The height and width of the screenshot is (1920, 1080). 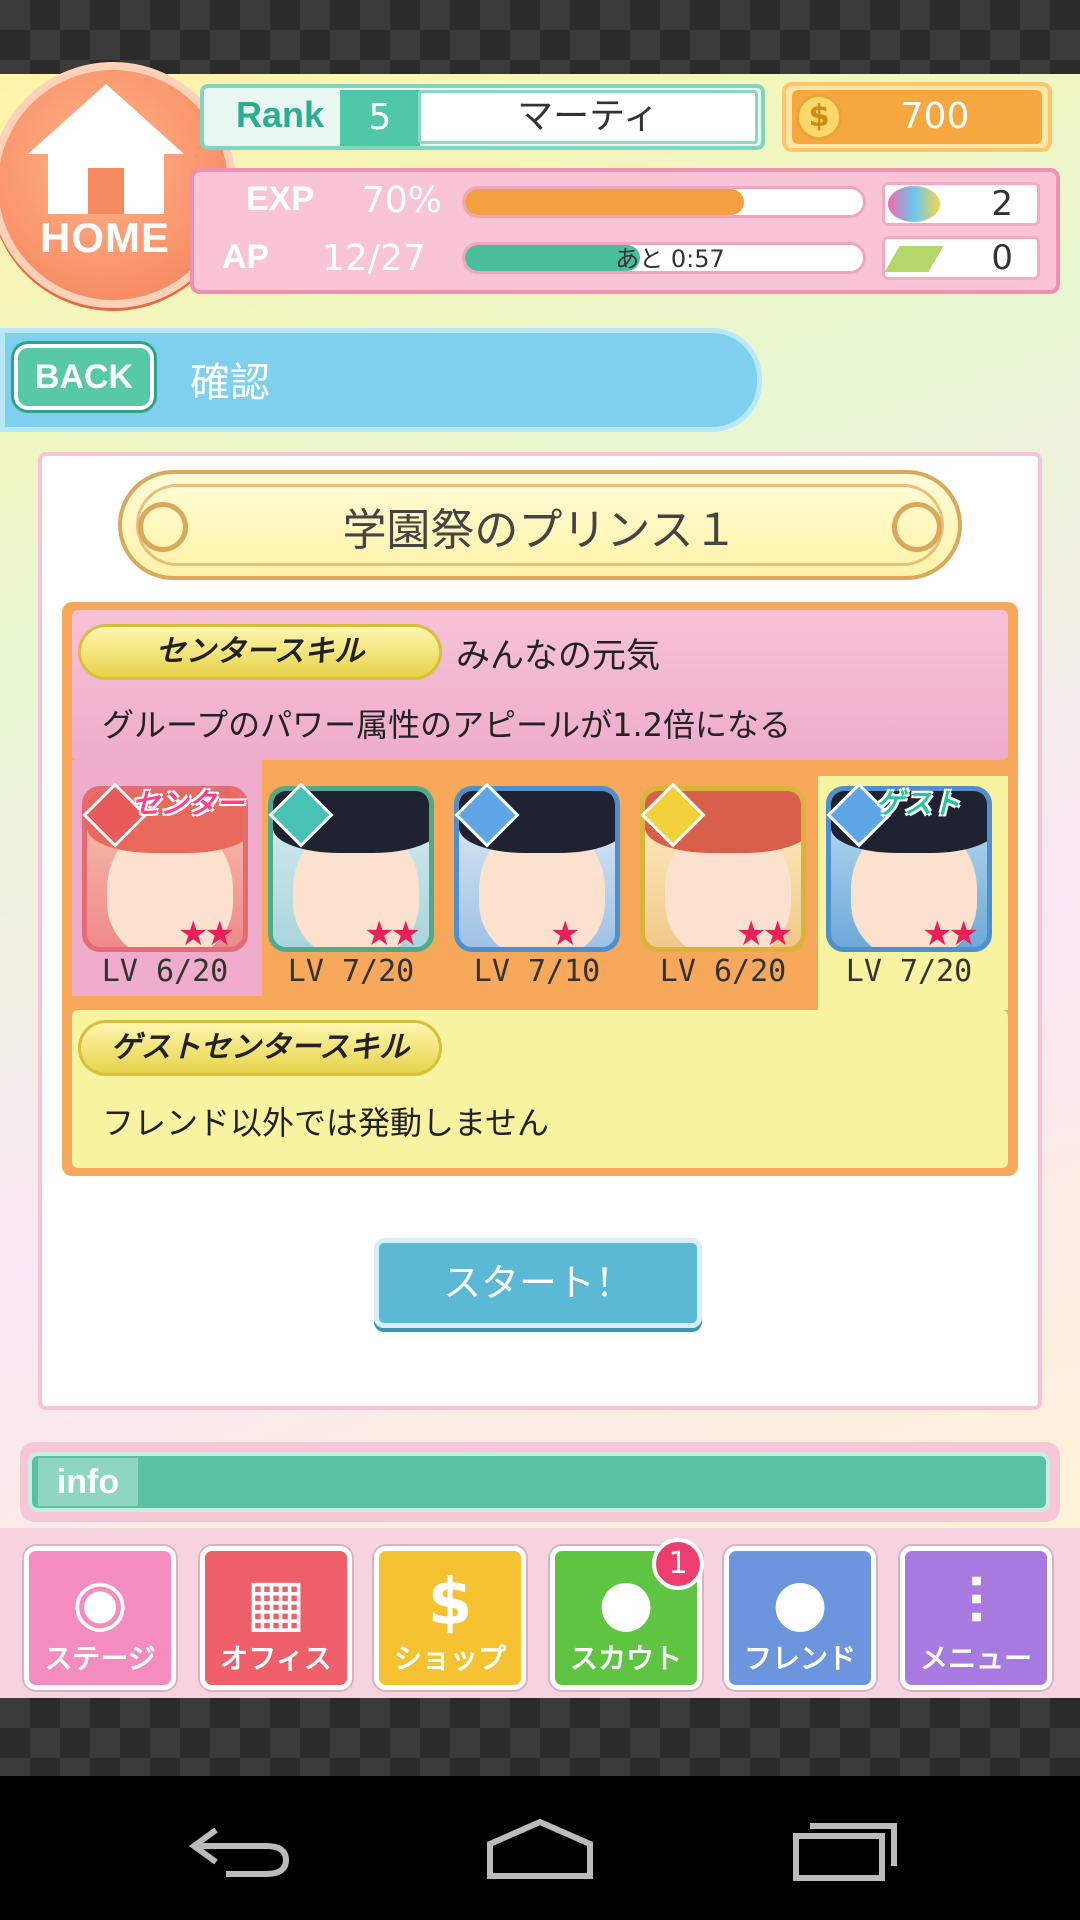 What do you see at coordinates (1002, 204) in the screenshot?
I see `candy-count: 2` at bounding box center [1002, 204].